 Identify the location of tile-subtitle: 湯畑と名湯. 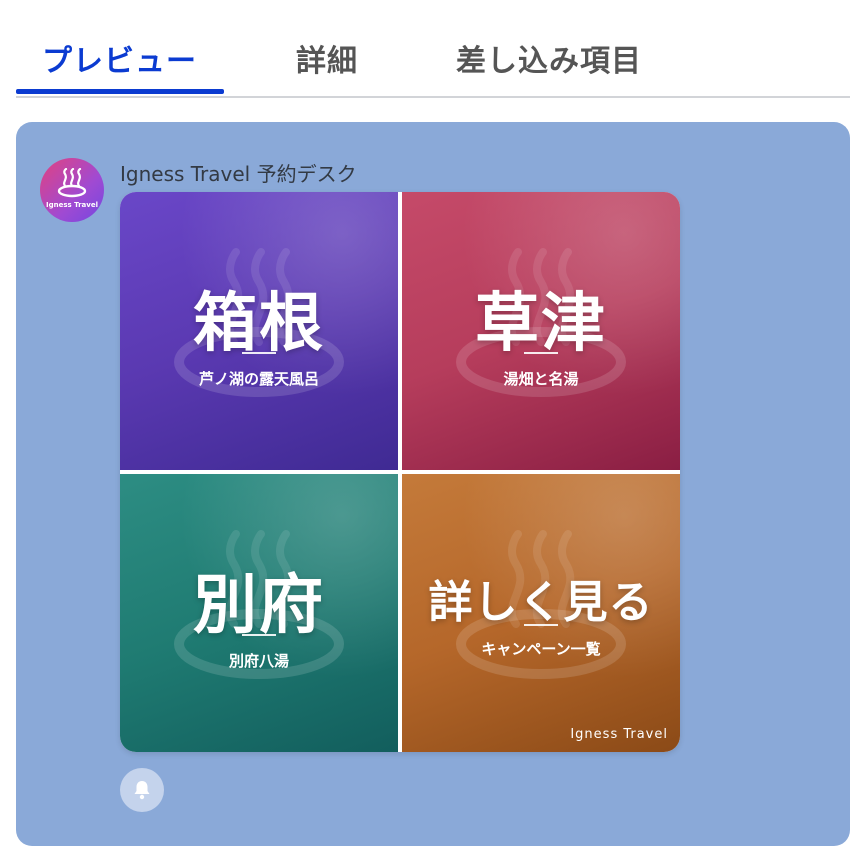
(541, 379).